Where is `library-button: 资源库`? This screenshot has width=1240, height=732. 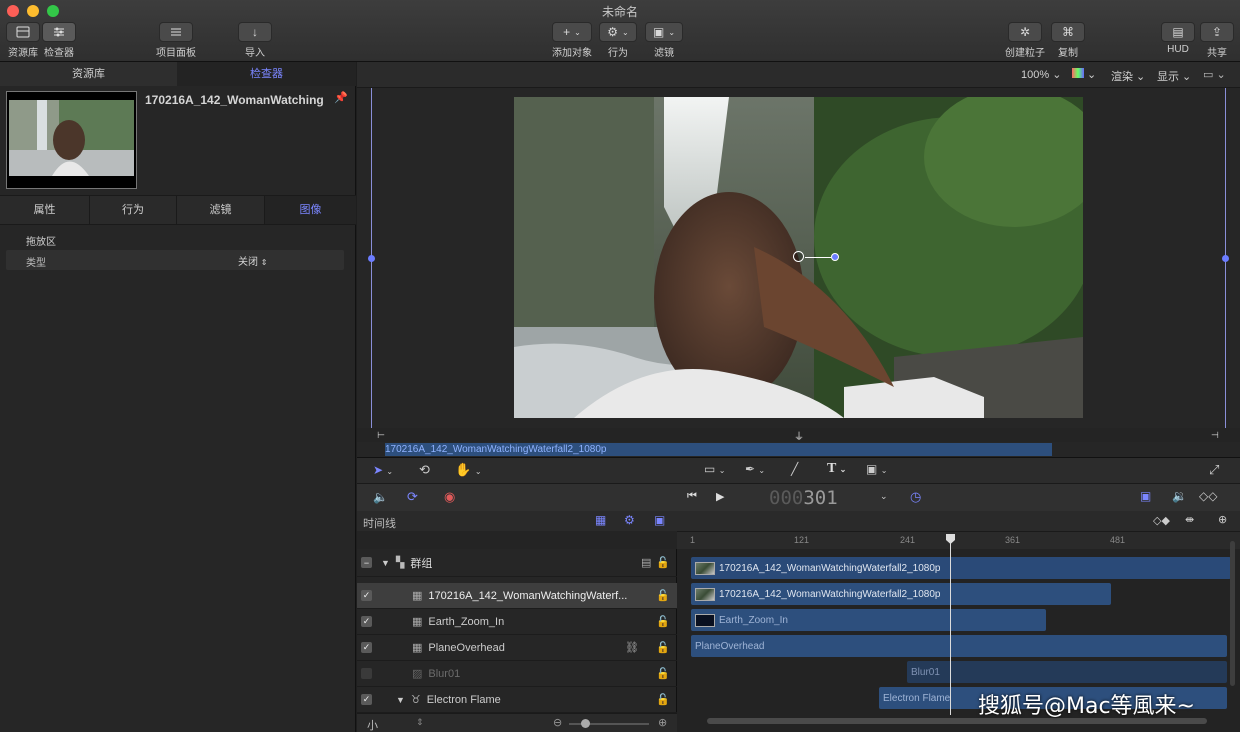 library-button: 资源库 is located at coordinates (23, 40).